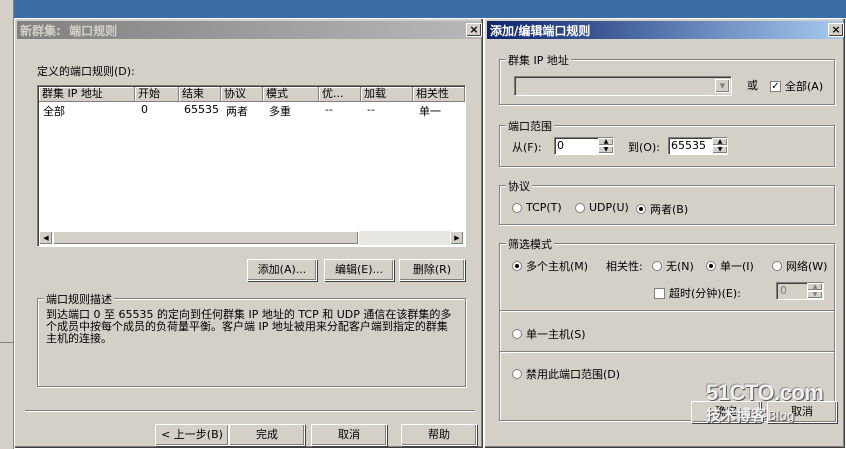  What do you see at coordinates (530, 126) in the screenshot?
I see `port-range-group-title: 端口范围` at bounding box center [530, 126].